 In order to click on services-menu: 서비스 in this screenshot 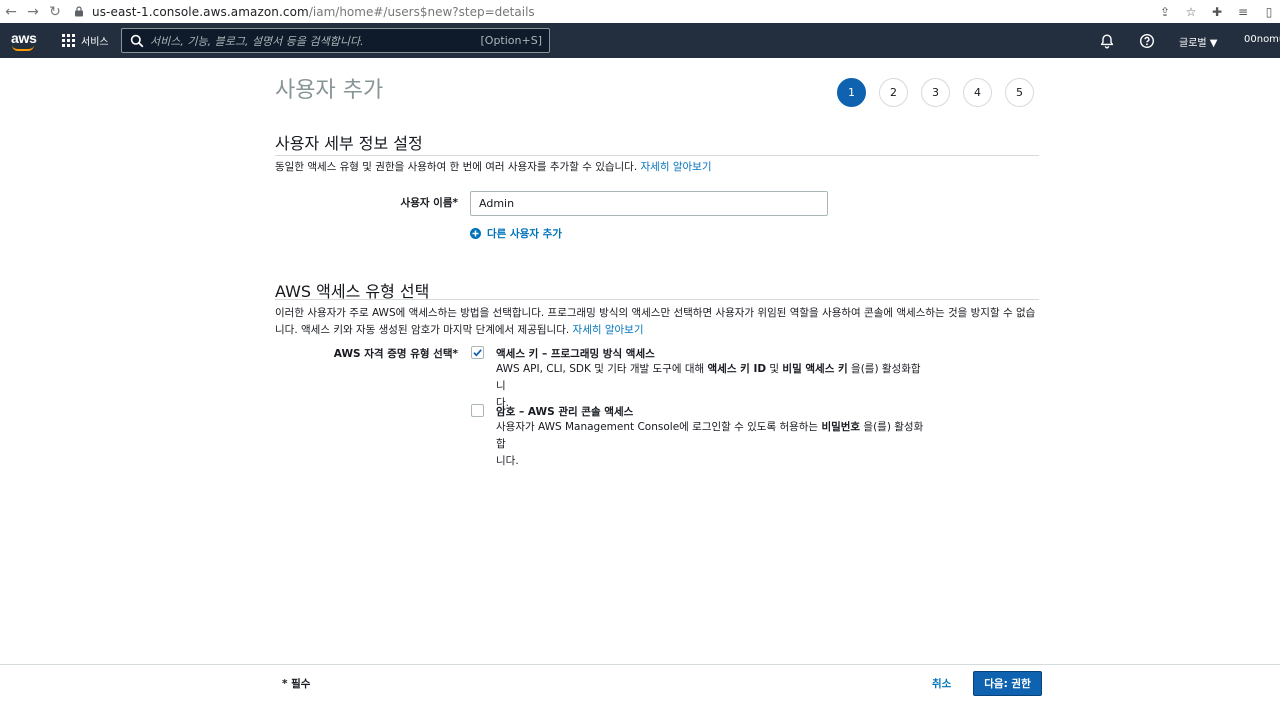, I will do `click(85, 40)`.